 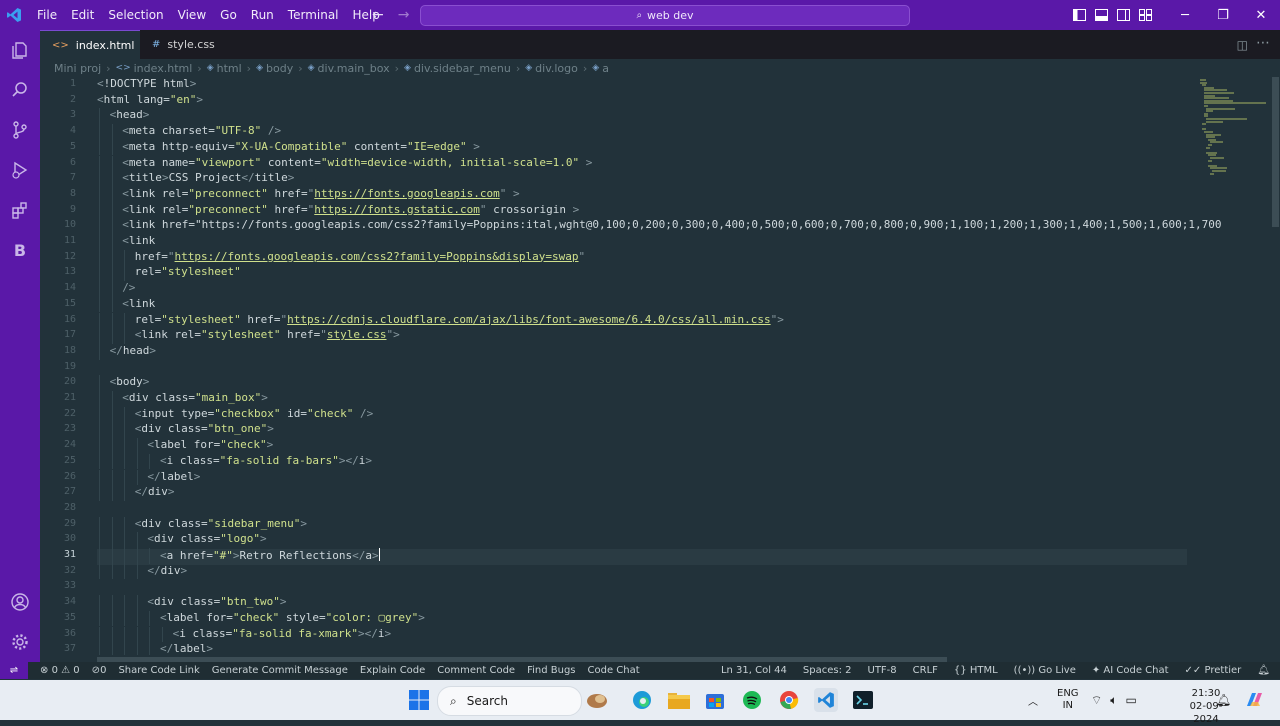 What do you see at coordinates (14, 670) in the screenshot?
I see `remote-indicator-icon: ⇌` at bounding box center [14, 670].